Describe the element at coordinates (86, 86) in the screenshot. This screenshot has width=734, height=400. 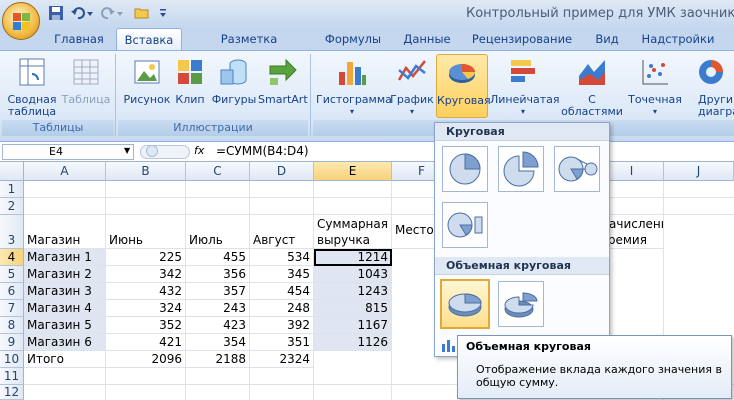
I see `table-button: Таблица` at that location.